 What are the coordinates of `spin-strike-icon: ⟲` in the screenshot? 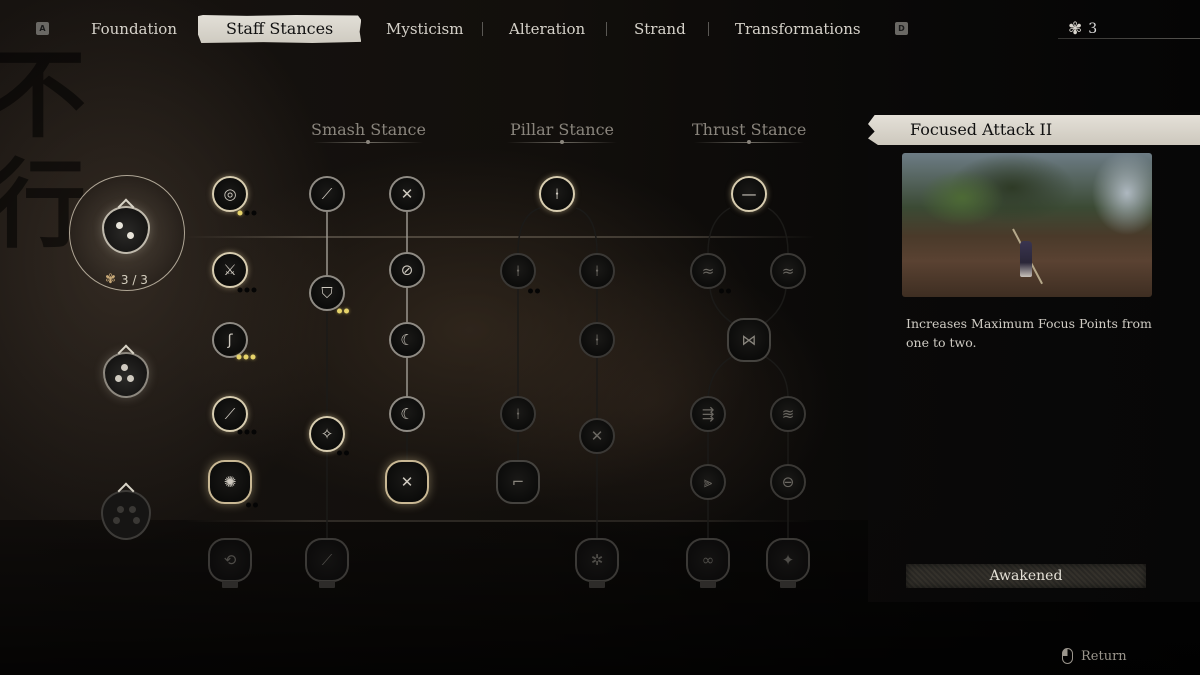 It's located at (230, 559).